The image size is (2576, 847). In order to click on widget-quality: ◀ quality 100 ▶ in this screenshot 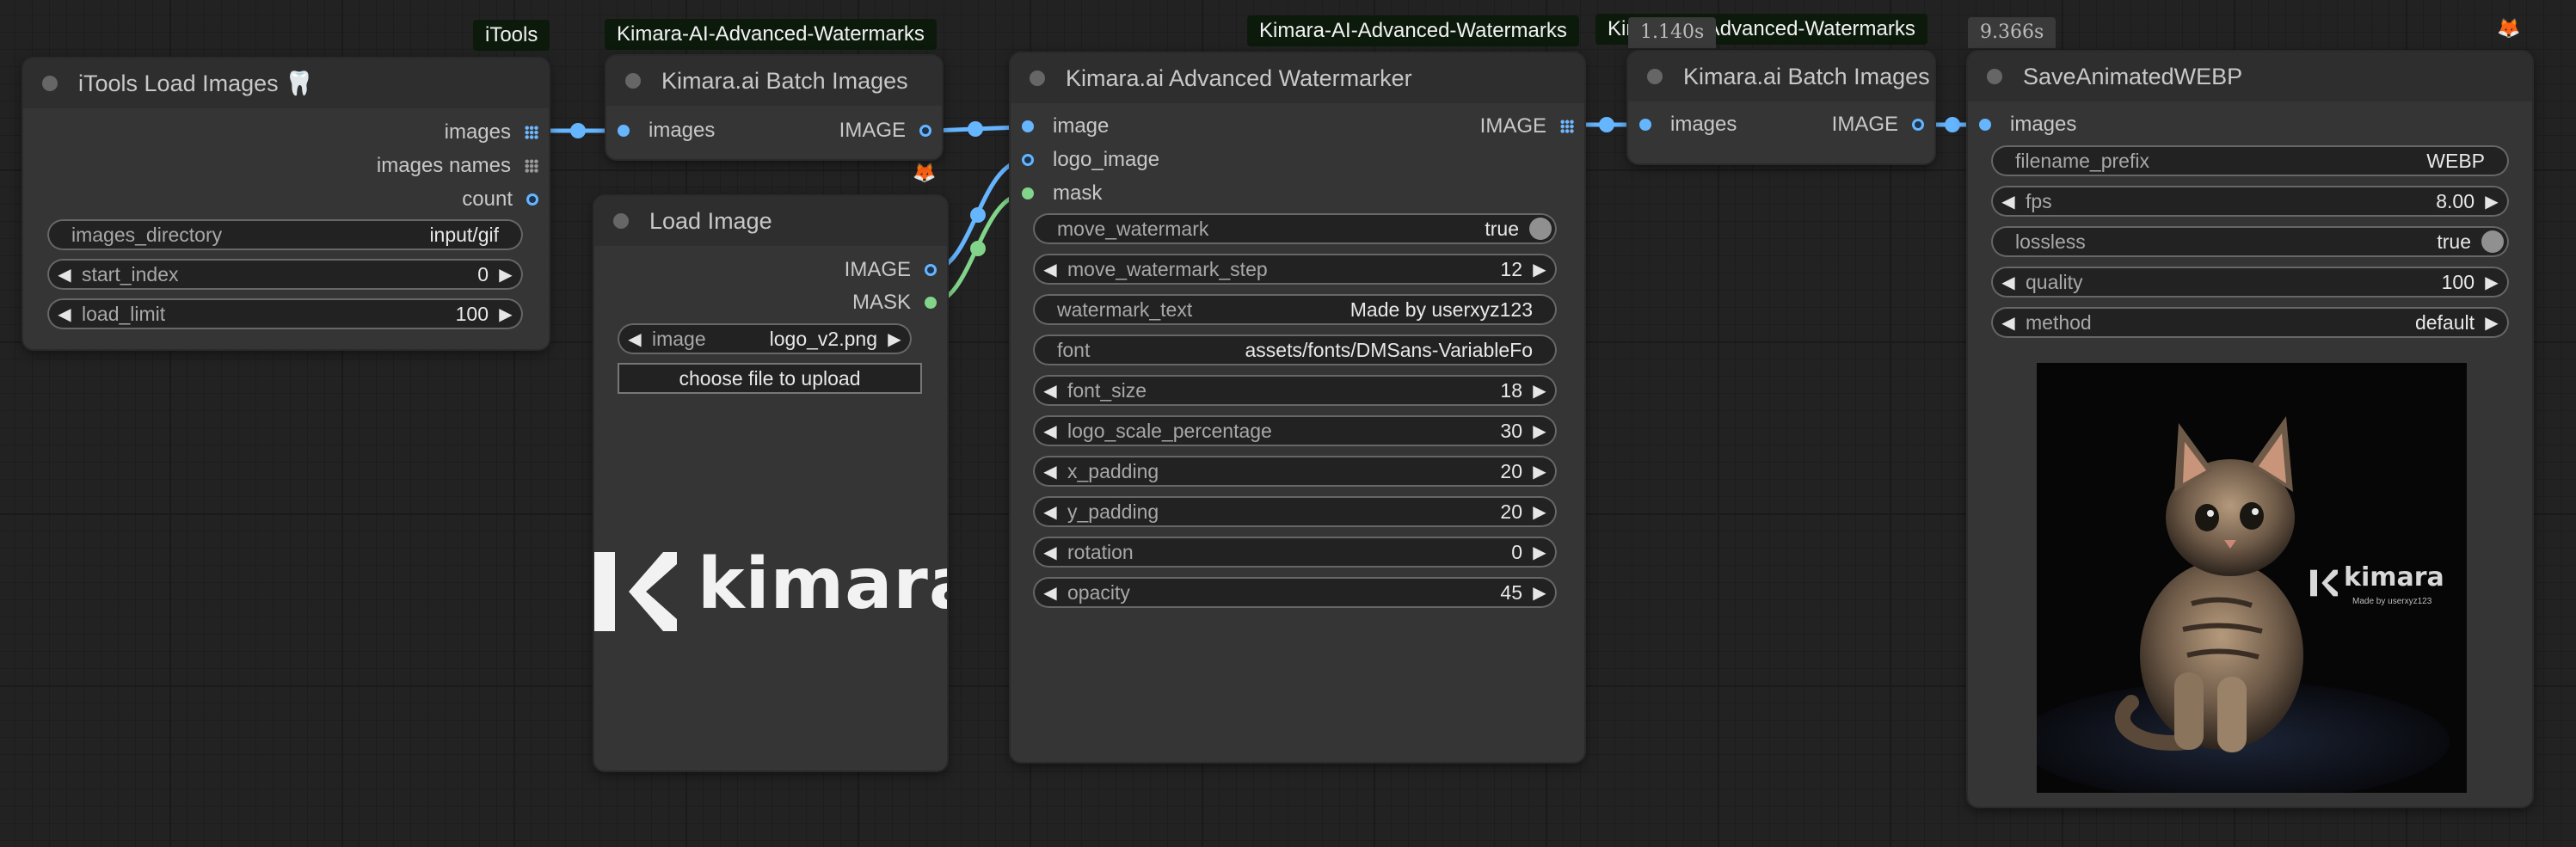, I will do `click(2250, 282)`.